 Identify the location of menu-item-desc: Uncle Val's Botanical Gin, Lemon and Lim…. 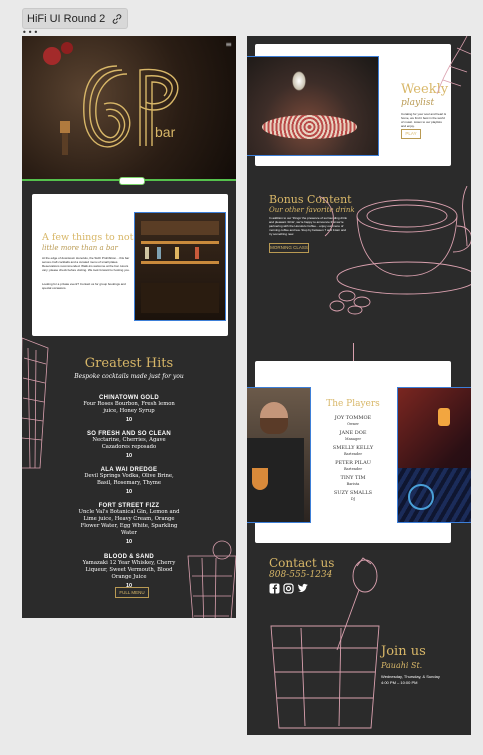
(129, 522).